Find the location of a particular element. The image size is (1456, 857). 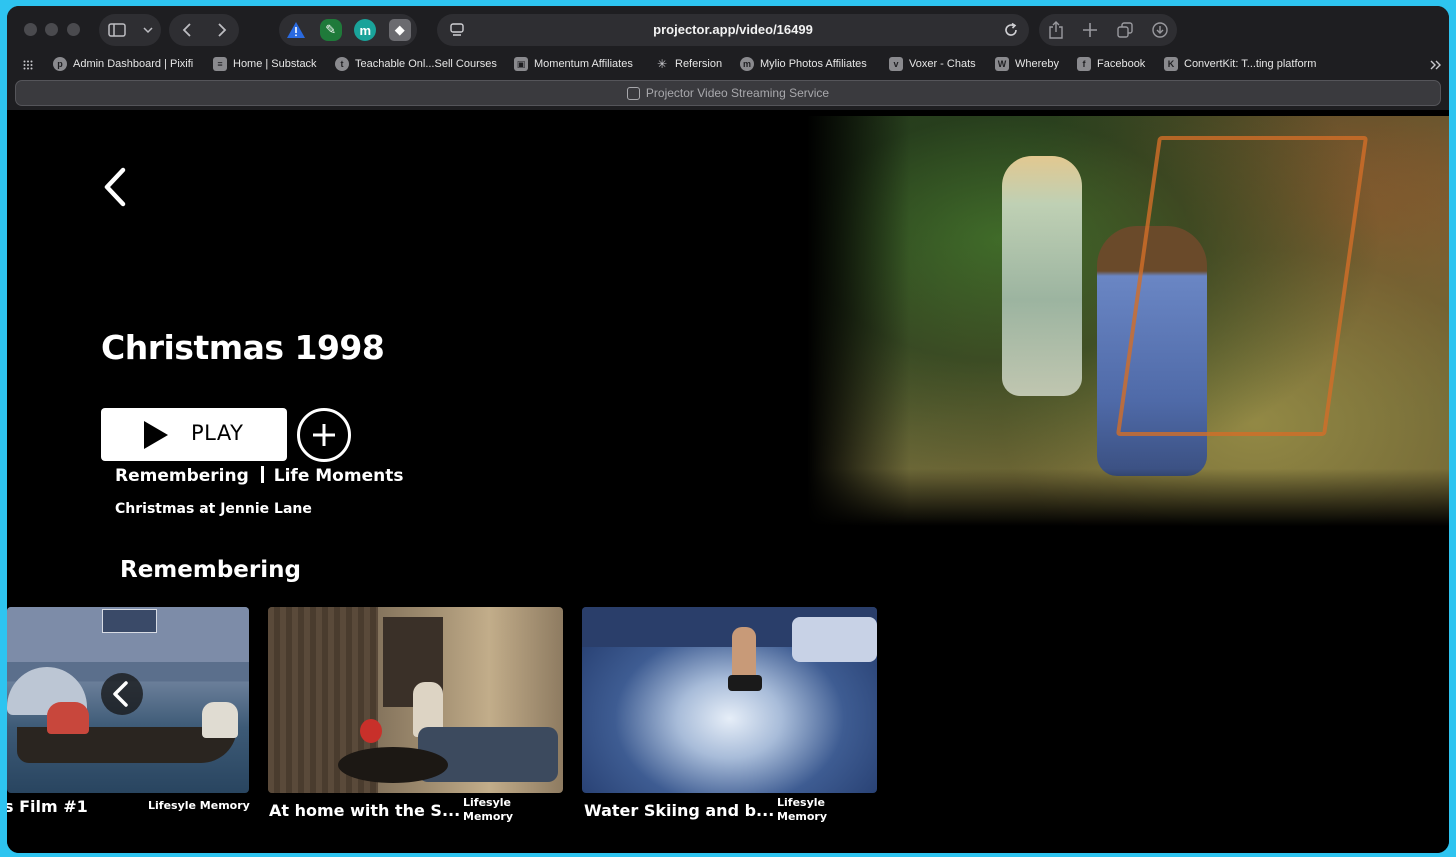

browser-toolbar: ✎ m ◆ projector.app/video/16499 is located at coordinates (728, 29).